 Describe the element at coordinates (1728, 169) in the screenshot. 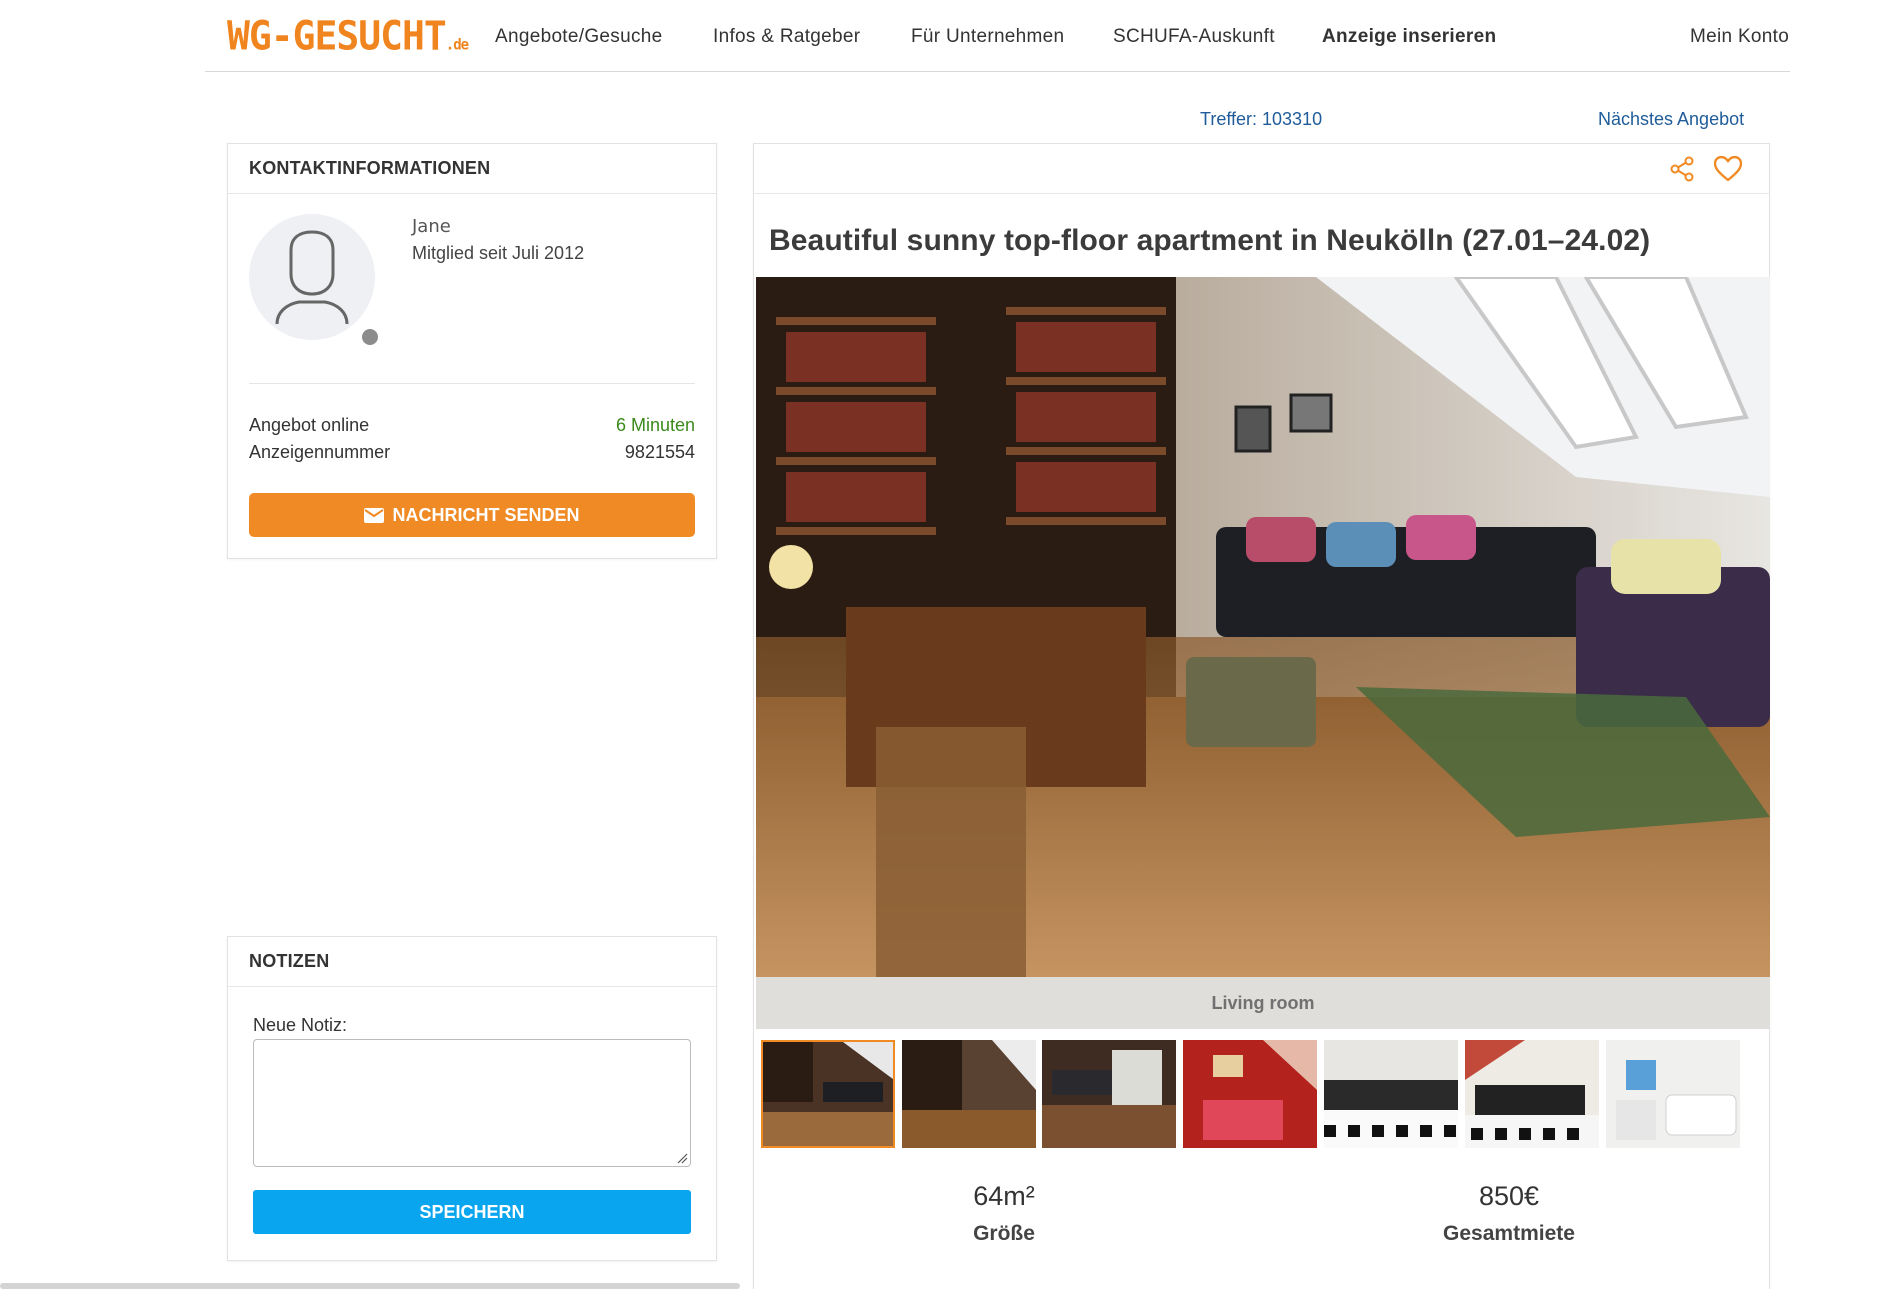

I see `heart-icon` at that location.